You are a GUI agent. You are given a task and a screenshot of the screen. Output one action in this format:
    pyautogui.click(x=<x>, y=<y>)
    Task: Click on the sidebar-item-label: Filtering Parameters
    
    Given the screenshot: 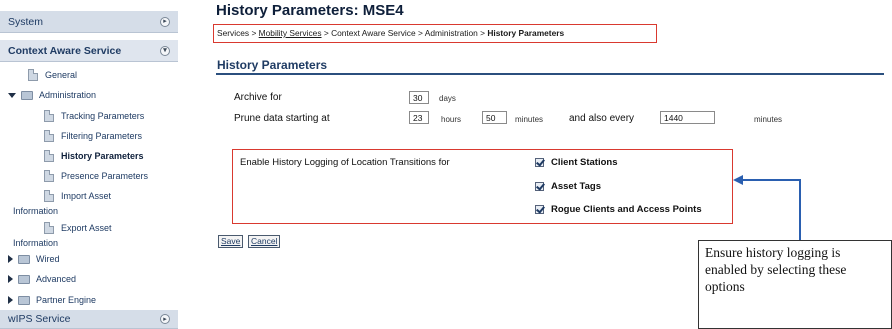 What is the action you would take?
    pyautogui.click(x=102, y=136)
    